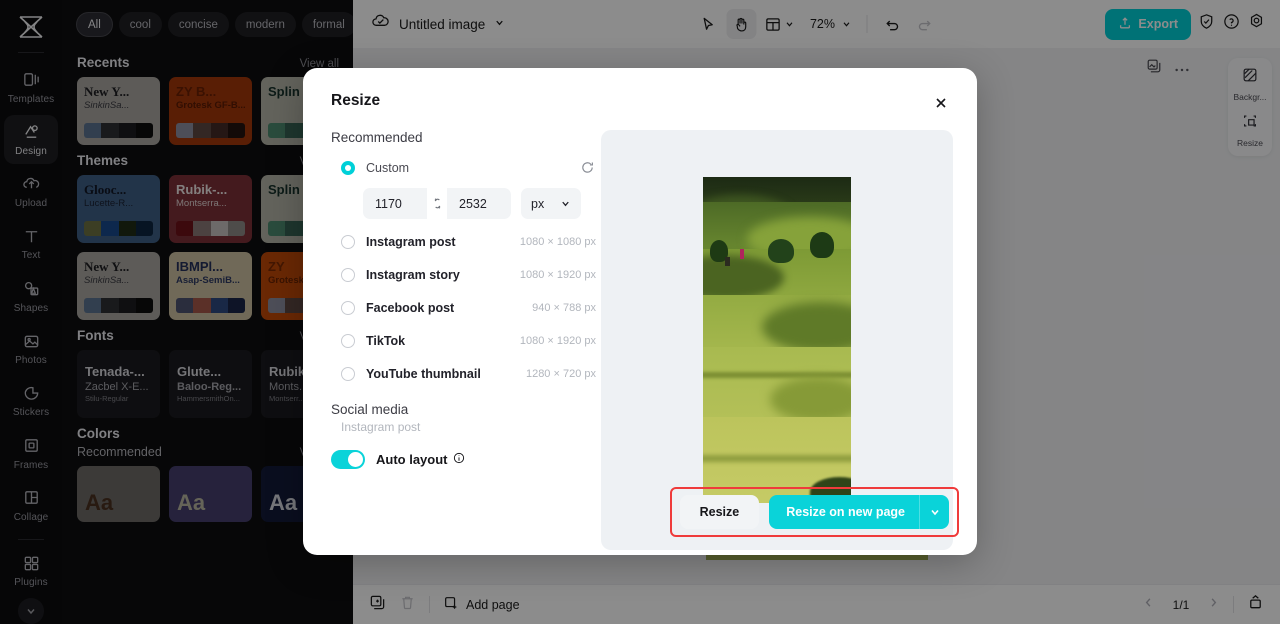 This screenshot has height=624, width=1280. What do you see at coordinates (413, 274) in the screenshot?
I see `option-label: Instagram story` at bounding box center [413, 274].